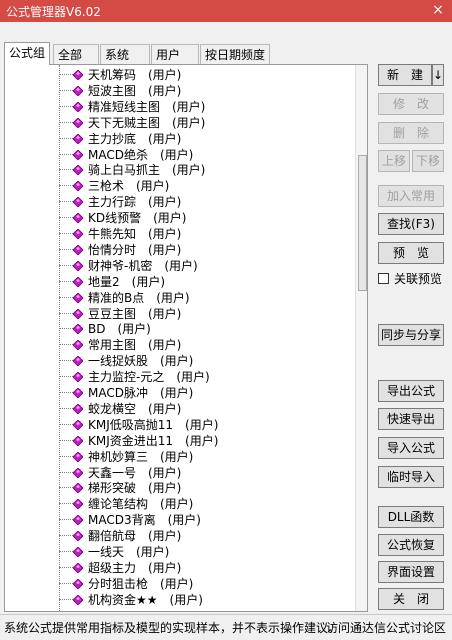 This screenshot has height=640, width=452. What do you see at coordinates (141, 456) in the screenshot?
I see `tree-item-label: 神机妙算三 (用户)` at bounding box center [141, 456].